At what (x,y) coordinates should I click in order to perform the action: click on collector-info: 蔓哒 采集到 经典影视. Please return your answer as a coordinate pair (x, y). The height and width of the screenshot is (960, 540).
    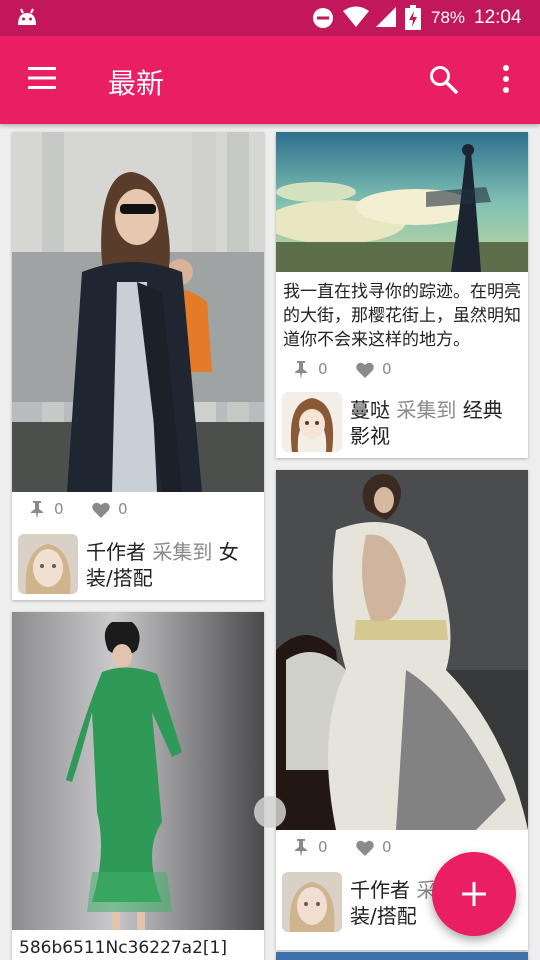
    Looking at the image, I should click on (402, 422).